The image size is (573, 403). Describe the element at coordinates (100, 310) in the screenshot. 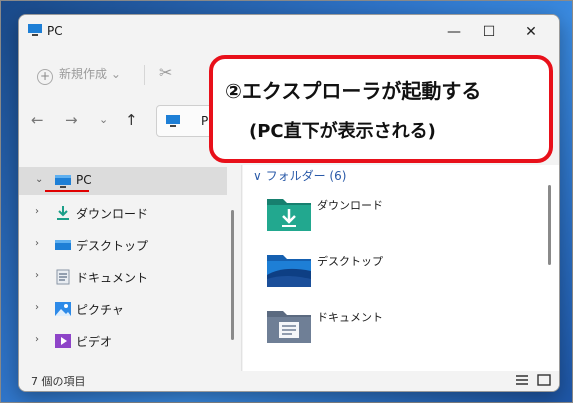

I see `sidebar-item-label: ピクチャ` at that location.